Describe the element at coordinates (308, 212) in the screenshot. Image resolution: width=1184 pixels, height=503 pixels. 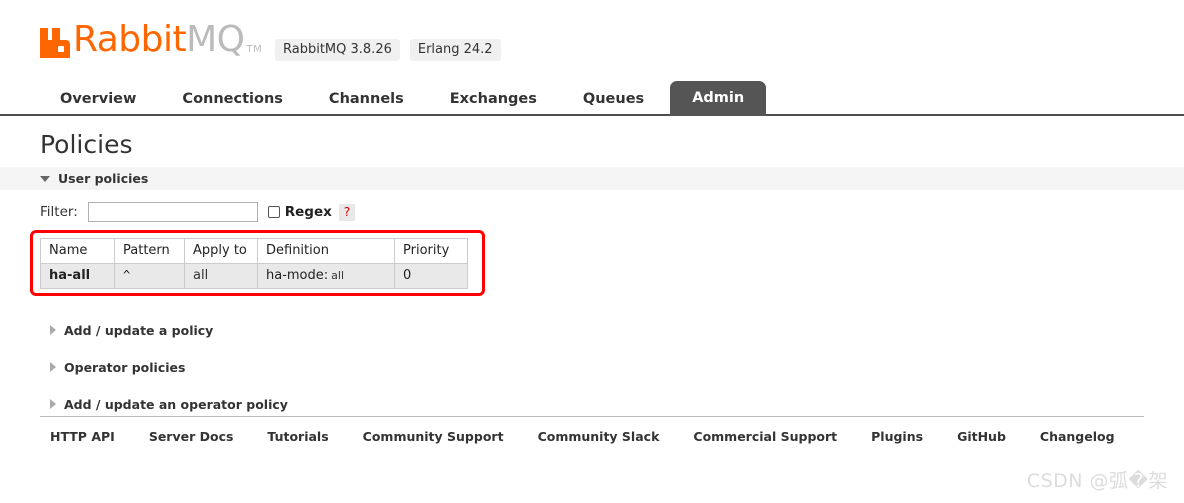
I see `regex-label: Regex` at that location.